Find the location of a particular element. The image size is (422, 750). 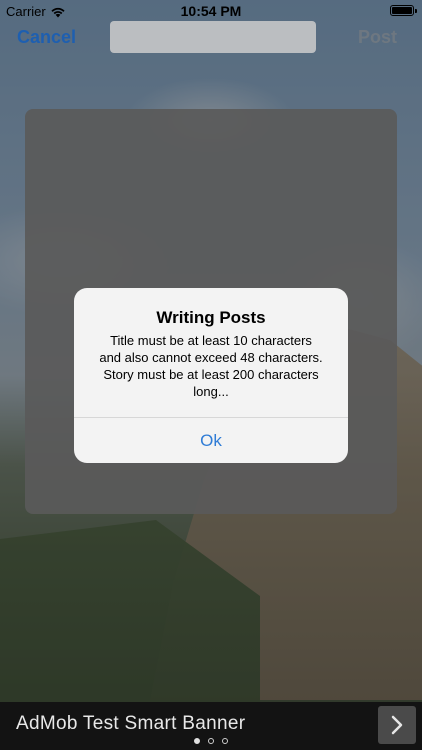

ad-banner-text: AdMob Test Smart Banner is located at coordinates (131, 723).